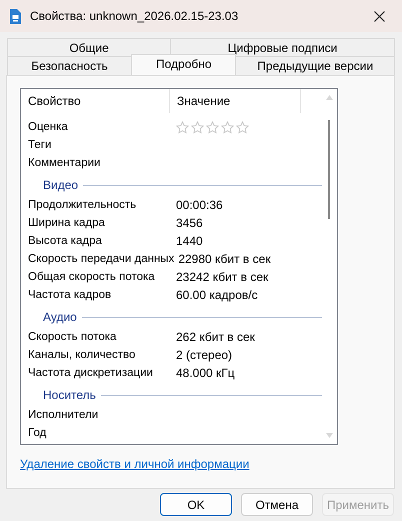 Image resolution: width=402 pixels, height=521 pixels. I want to click on document-icon, so click(15, 16).